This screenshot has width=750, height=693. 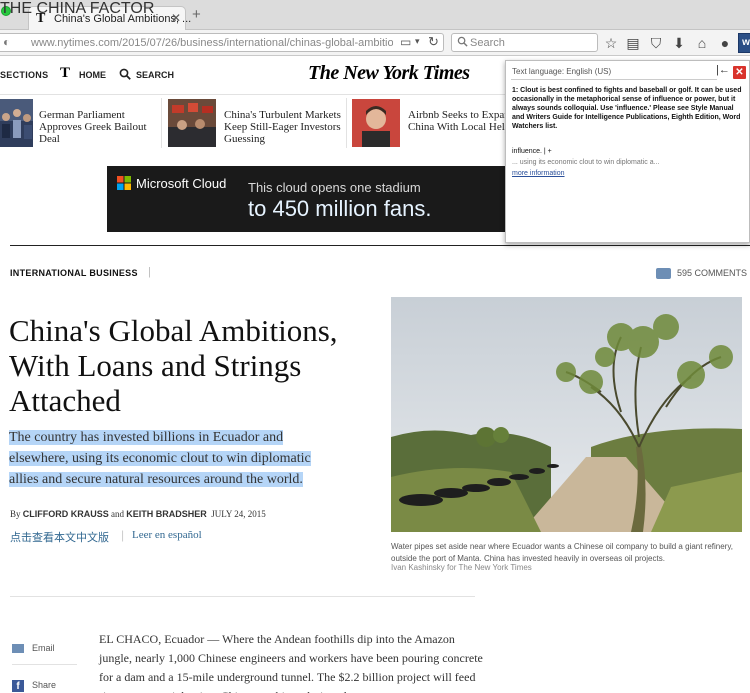 I want to click on author-link: KEITH BRADSHER, so click(x=166, y=514).